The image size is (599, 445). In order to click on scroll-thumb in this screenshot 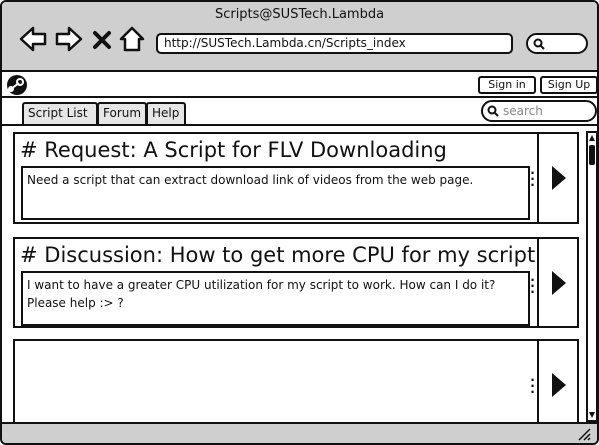, I will do `click(592, 155)`.